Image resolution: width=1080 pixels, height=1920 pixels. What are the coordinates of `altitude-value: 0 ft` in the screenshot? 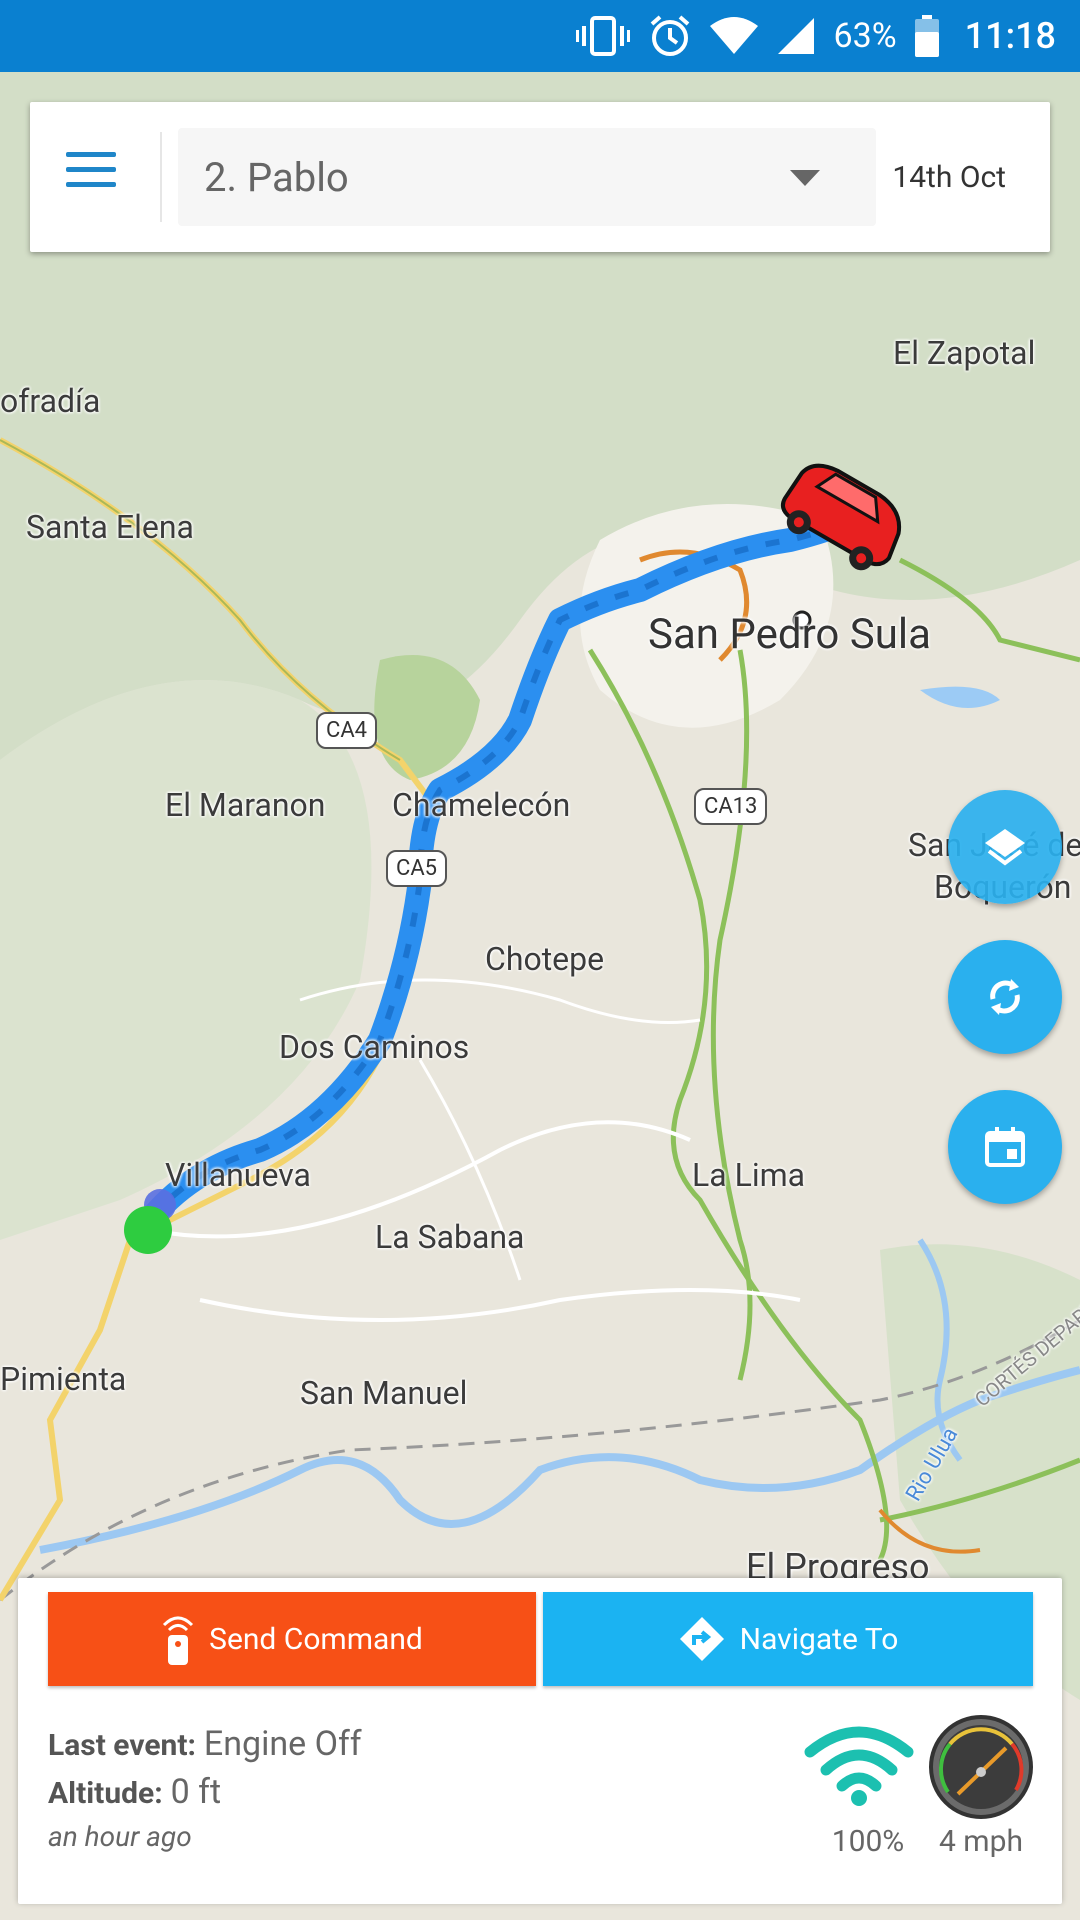 It's located at (196, 1792).